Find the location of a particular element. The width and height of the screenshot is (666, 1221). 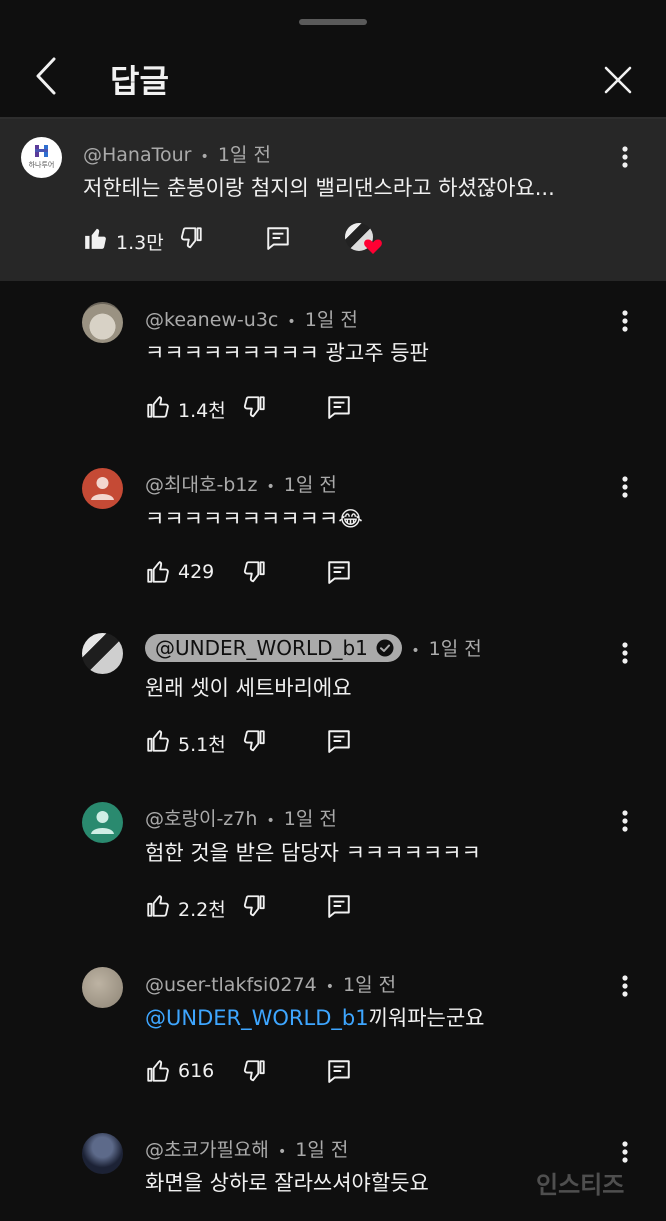

comment-text: ㅋㅋㅋㅋㅋㅋㅋㅋㅋㅋ😂 is located at coordinates (254, 518).